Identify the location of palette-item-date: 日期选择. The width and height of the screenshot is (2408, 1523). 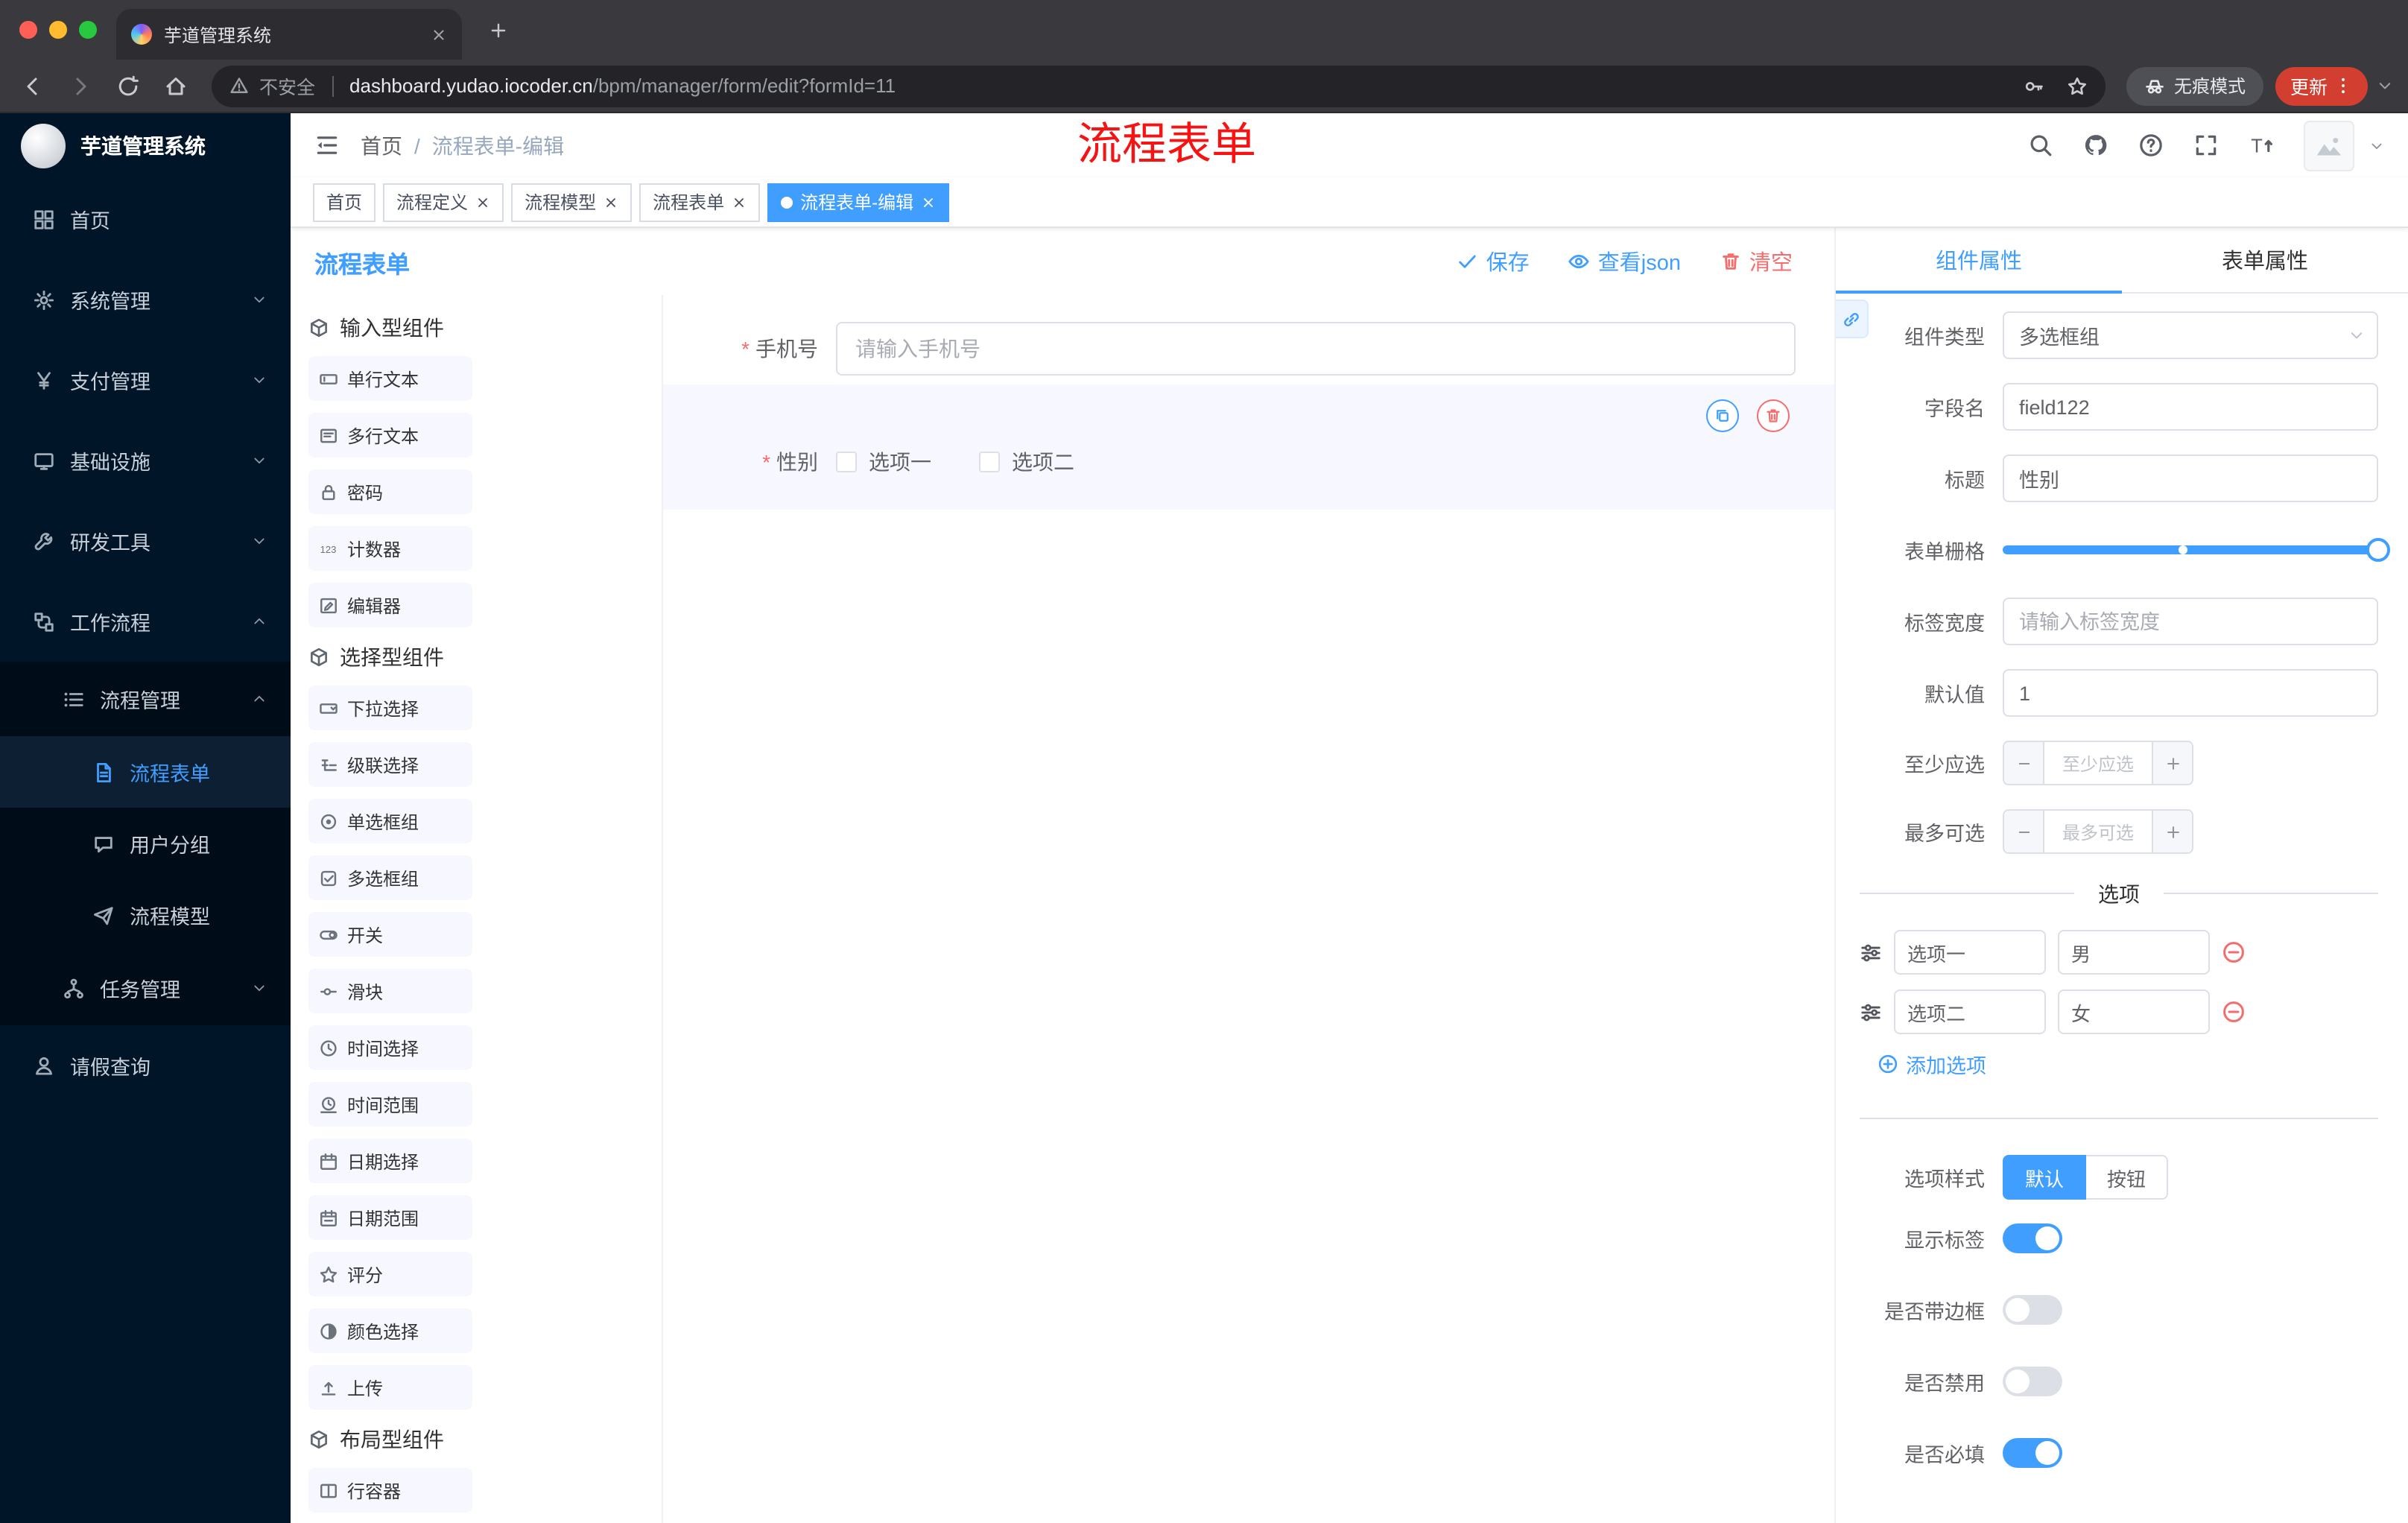
(390, 1161).